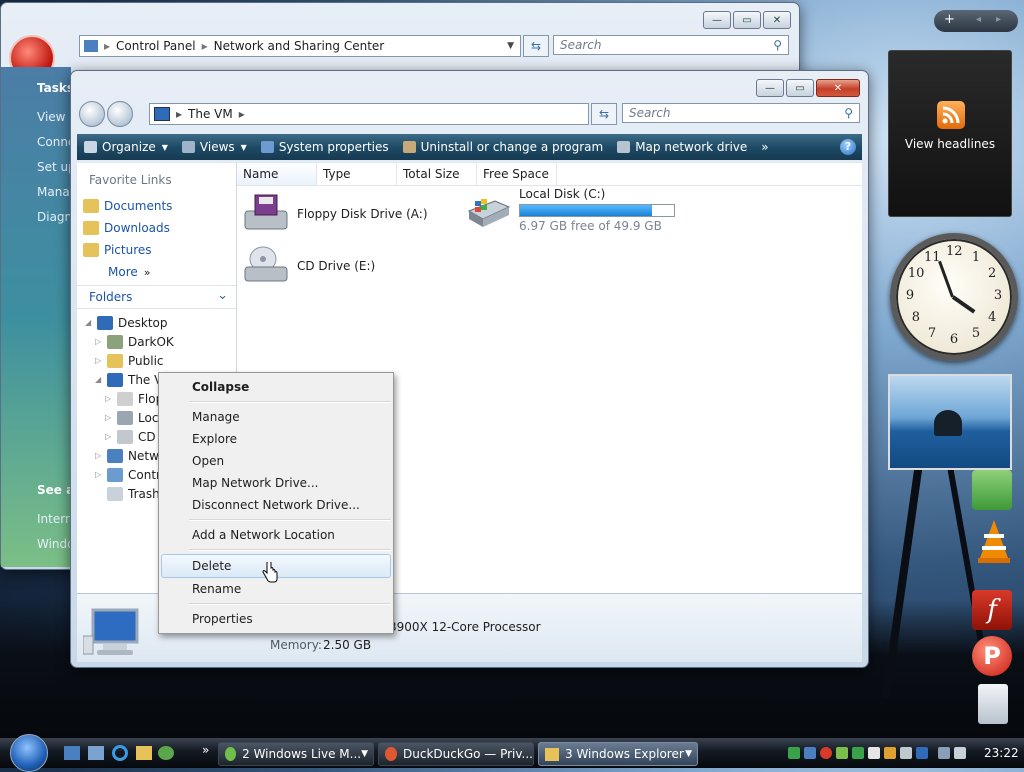 This screenshot has width=1024, height=772. Describe the element at coordinates (156, 46) in the screenshot. I see `breadcrumb-control-panel: Control Panel` at that location.